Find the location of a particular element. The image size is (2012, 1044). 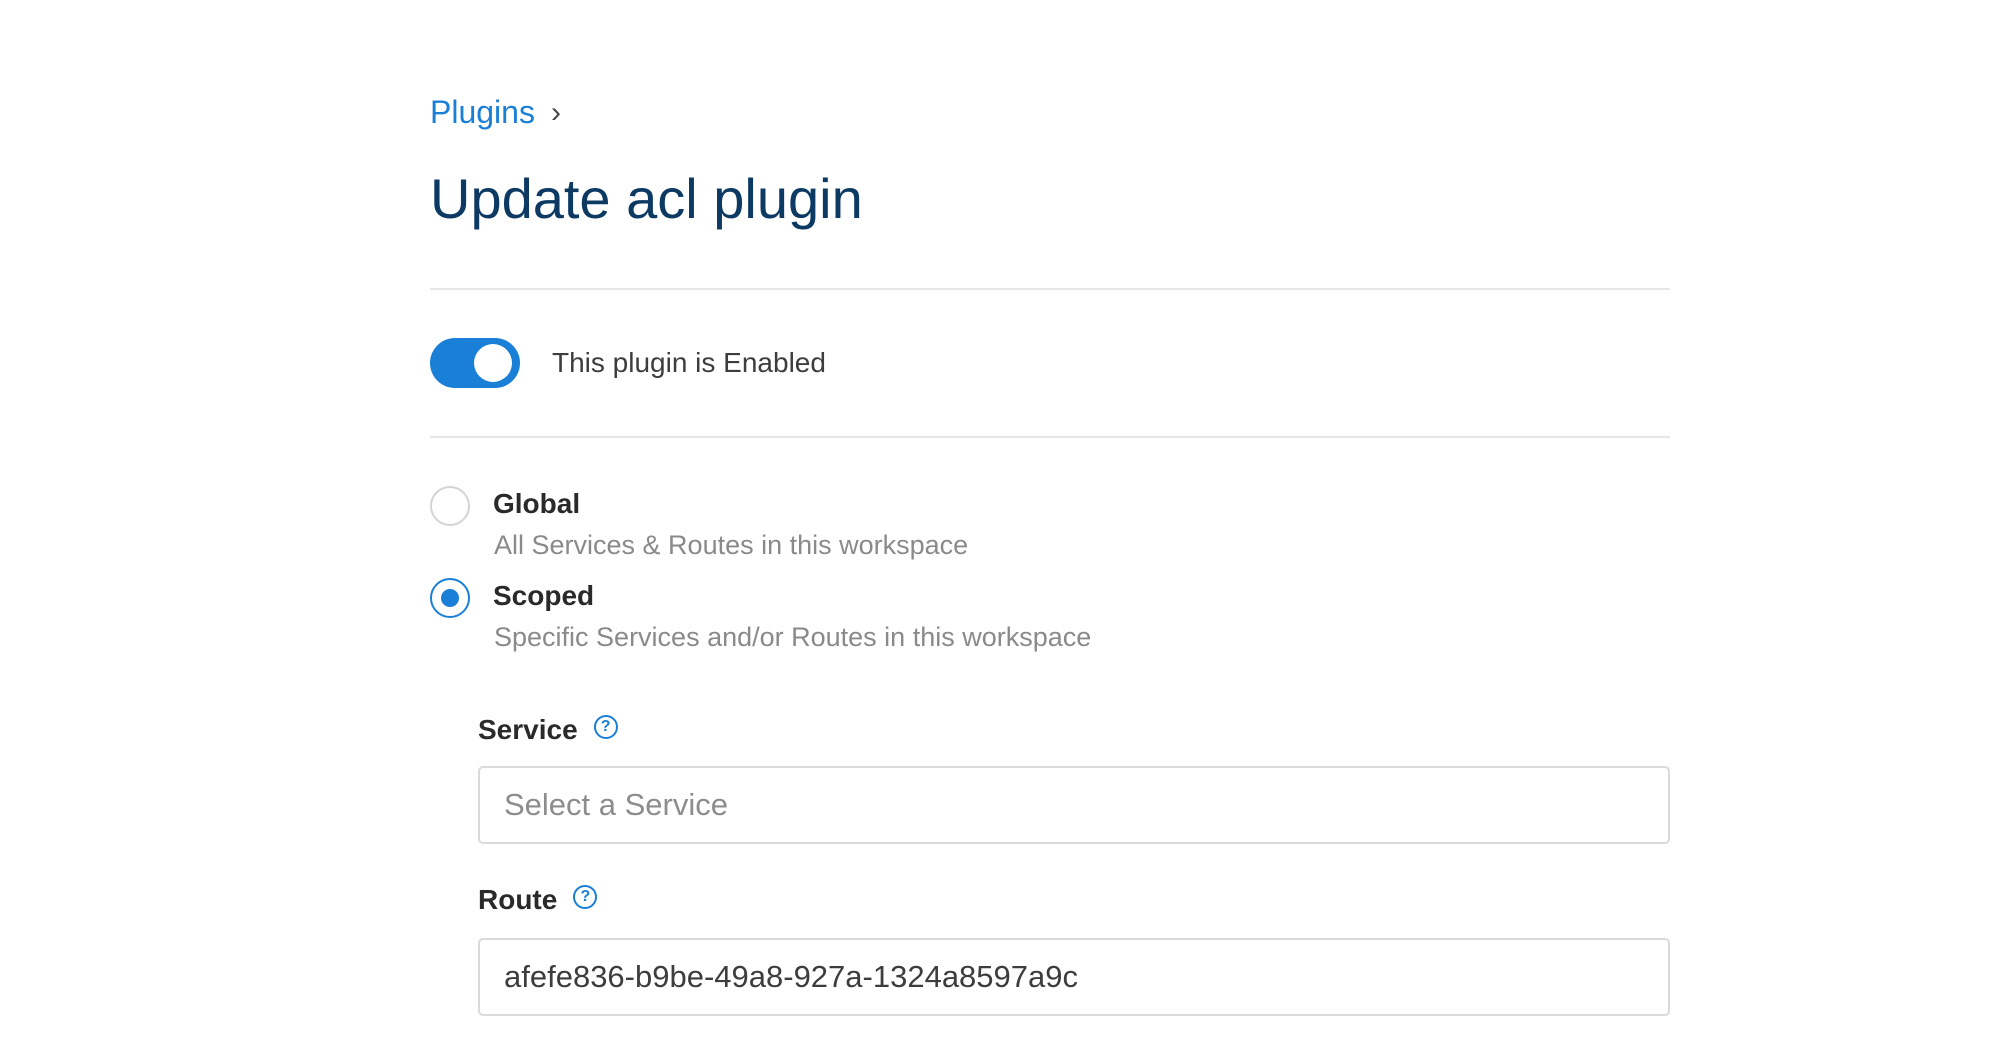

radio-global is located at coordinates (450, 506).